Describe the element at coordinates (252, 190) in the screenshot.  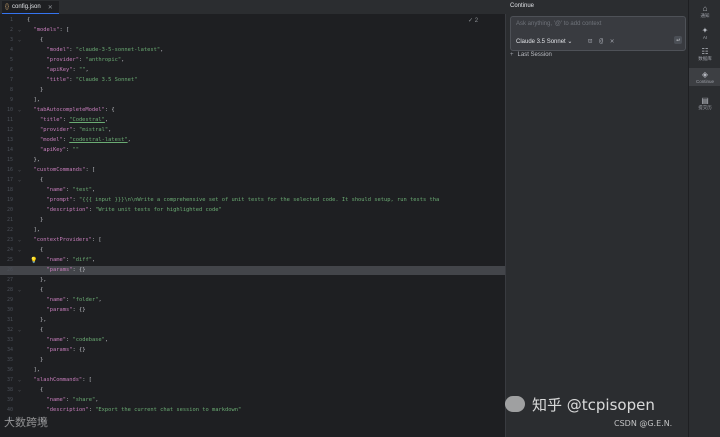
I see `code-line: 18 "name": "test",` at that location.